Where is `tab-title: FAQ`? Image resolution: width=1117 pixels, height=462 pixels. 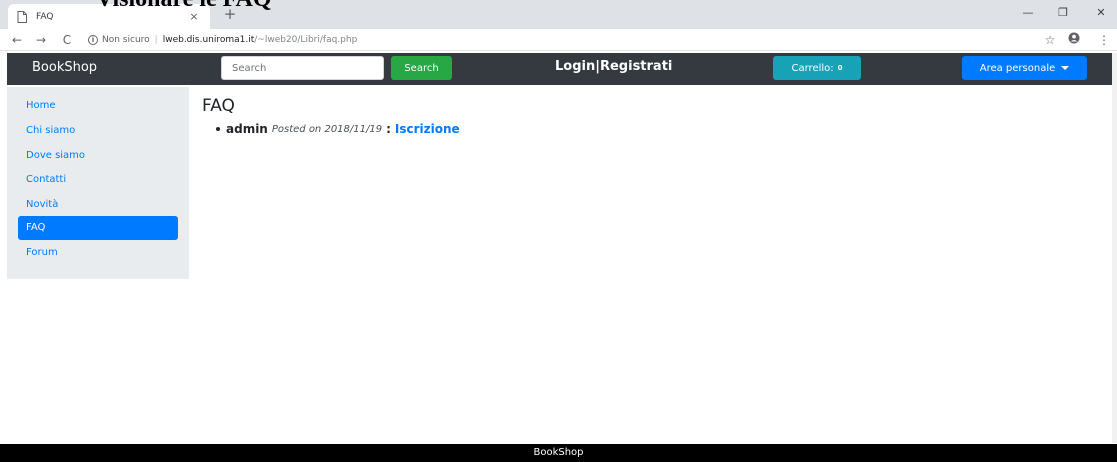 tab-title: FAQ is located at coordinates (45, 16).